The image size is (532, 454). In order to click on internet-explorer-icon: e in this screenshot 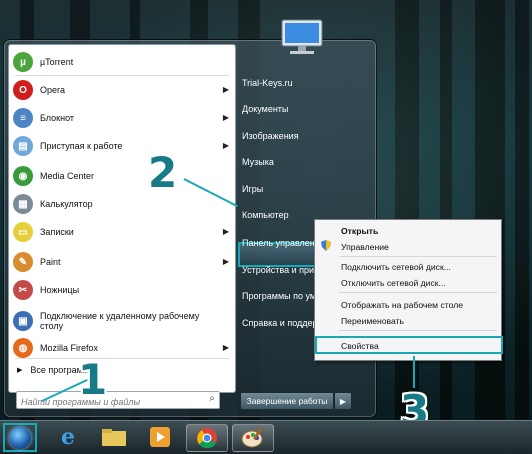, I will do `click(68, 437)`.